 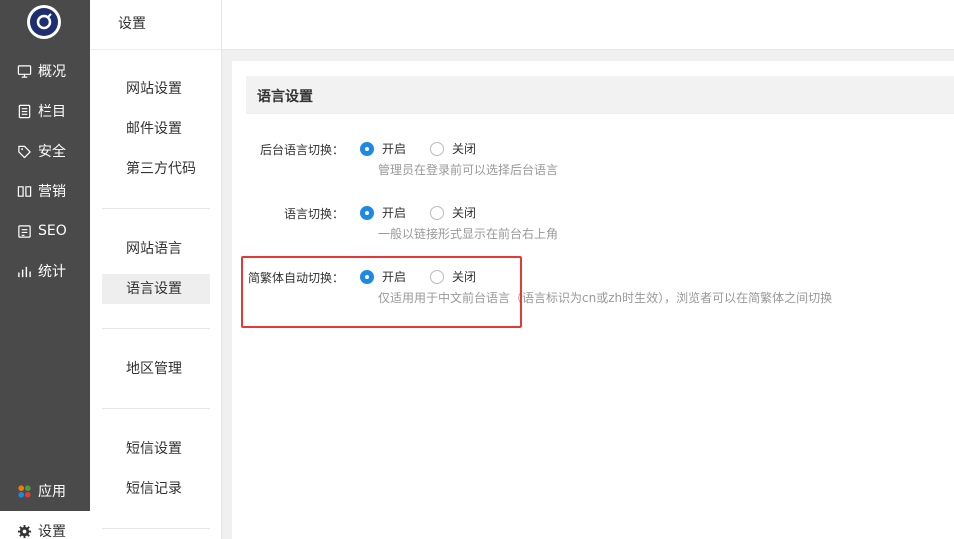 I want to click on nav-item-apps: 应用, so click(x=45, y=491).